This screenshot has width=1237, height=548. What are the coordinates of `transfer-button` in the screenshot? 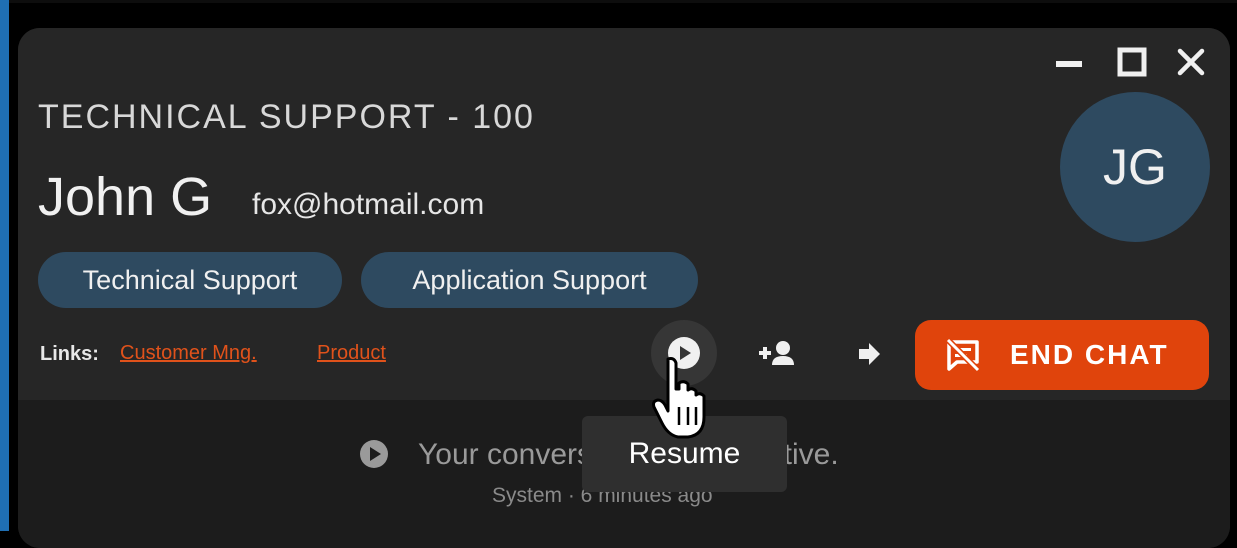 It's located at (869, 353).